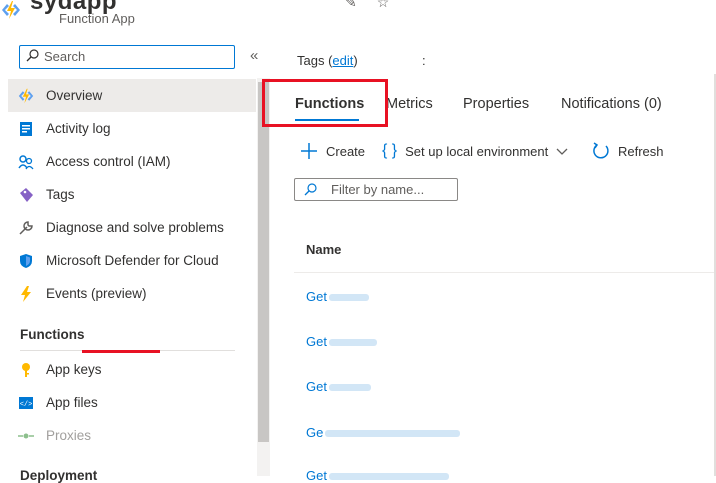  I want to click on sidebar-item-label: App files, so click(72, 402).